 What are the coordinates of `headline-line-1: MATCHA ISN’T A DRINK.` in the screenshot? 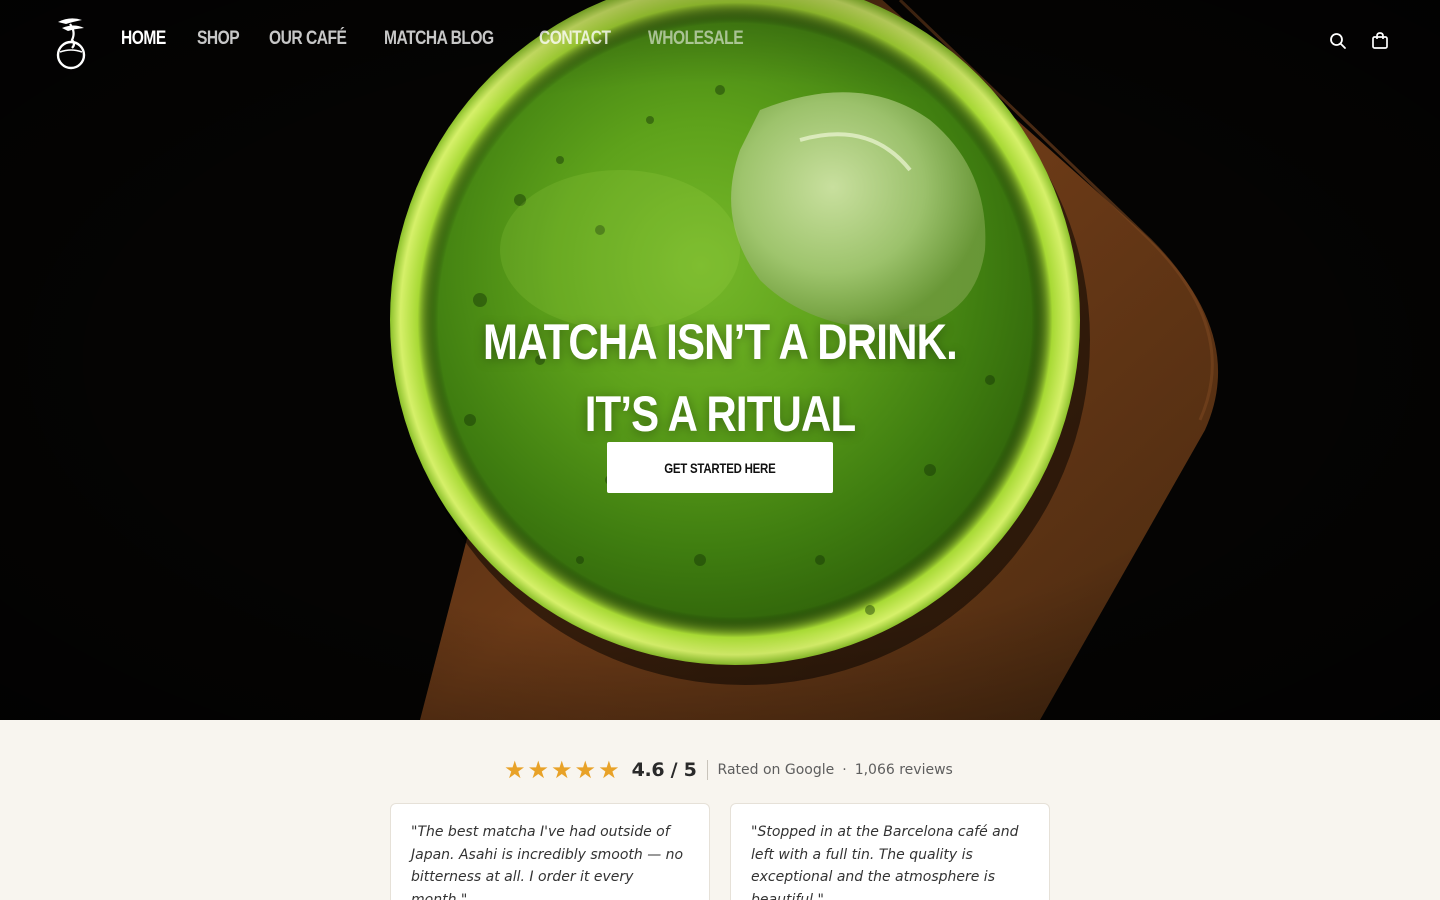 It's located at (720, 342).